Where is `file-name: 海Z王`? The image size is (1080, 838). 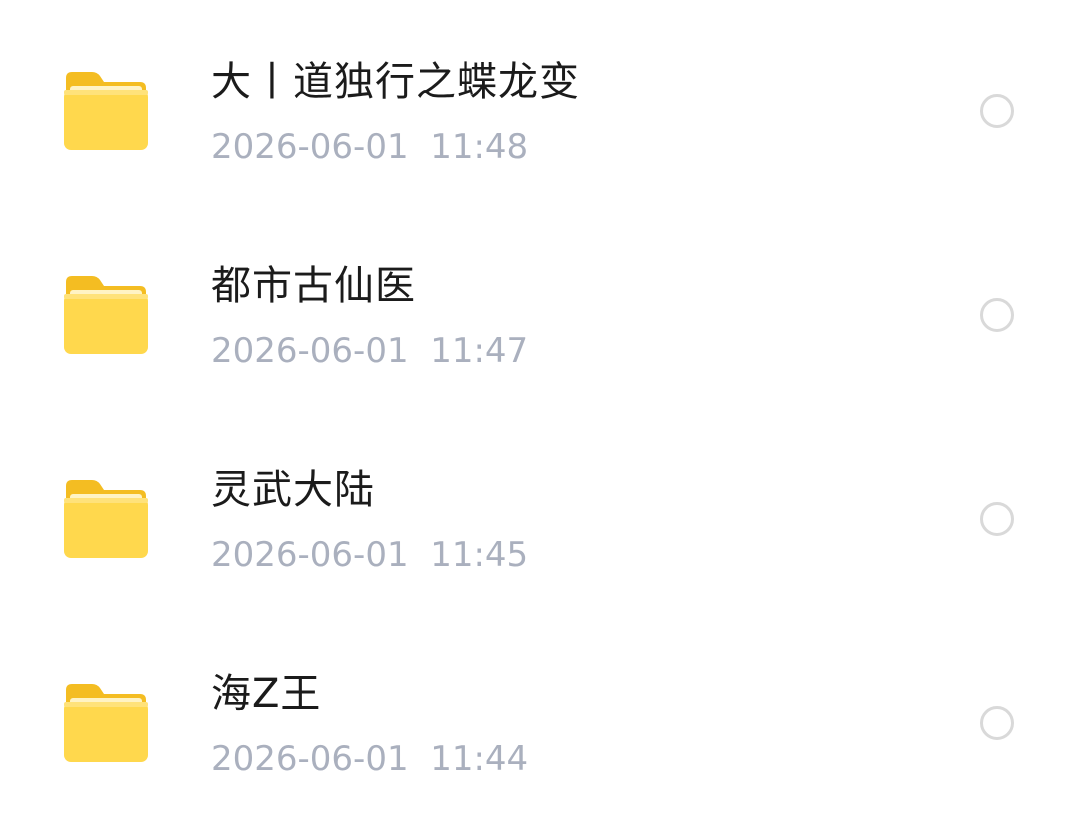 file-name: 海Z王 is located at coordinates (266, 694).